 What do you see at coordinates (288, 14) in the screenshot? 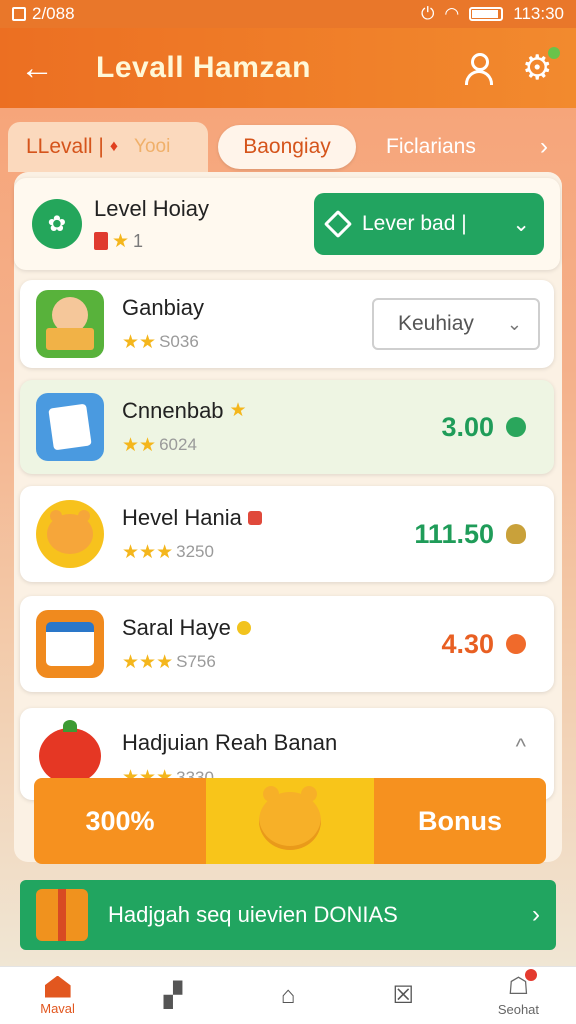
I see `status-bar: 2/088 ⏻ ◠ 113:30` at bounding box center [288, 14].